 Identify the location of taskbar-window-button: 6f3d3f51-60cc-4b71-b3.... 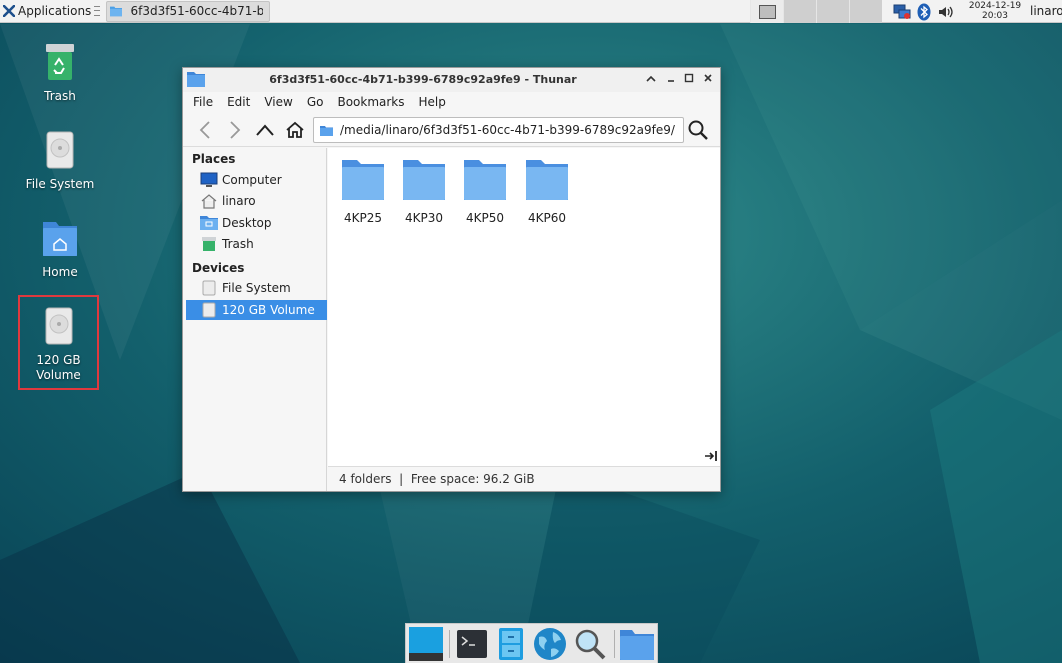
(188, 11).